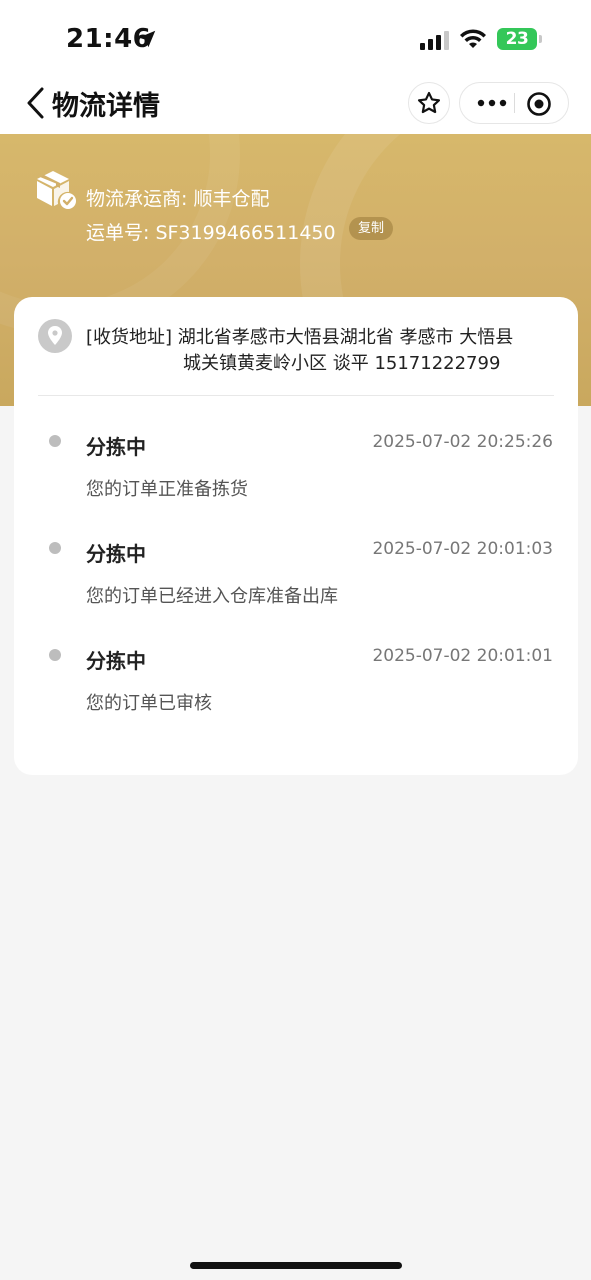  Describe the element at coordinates (55, 336) in the screenshot. I see `location-pin-icon` at that location.